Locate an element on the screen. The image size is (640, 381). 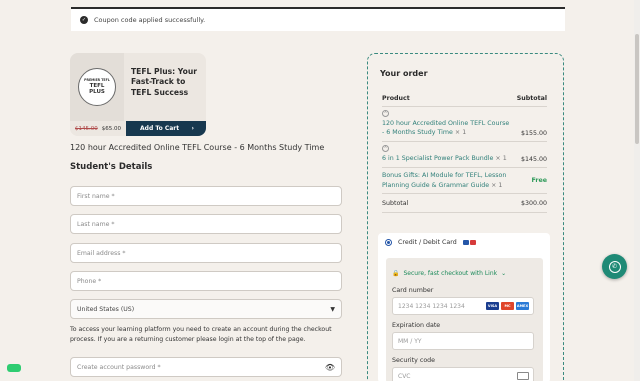
new-price: $65.00 is located at coordinates (111, 128).